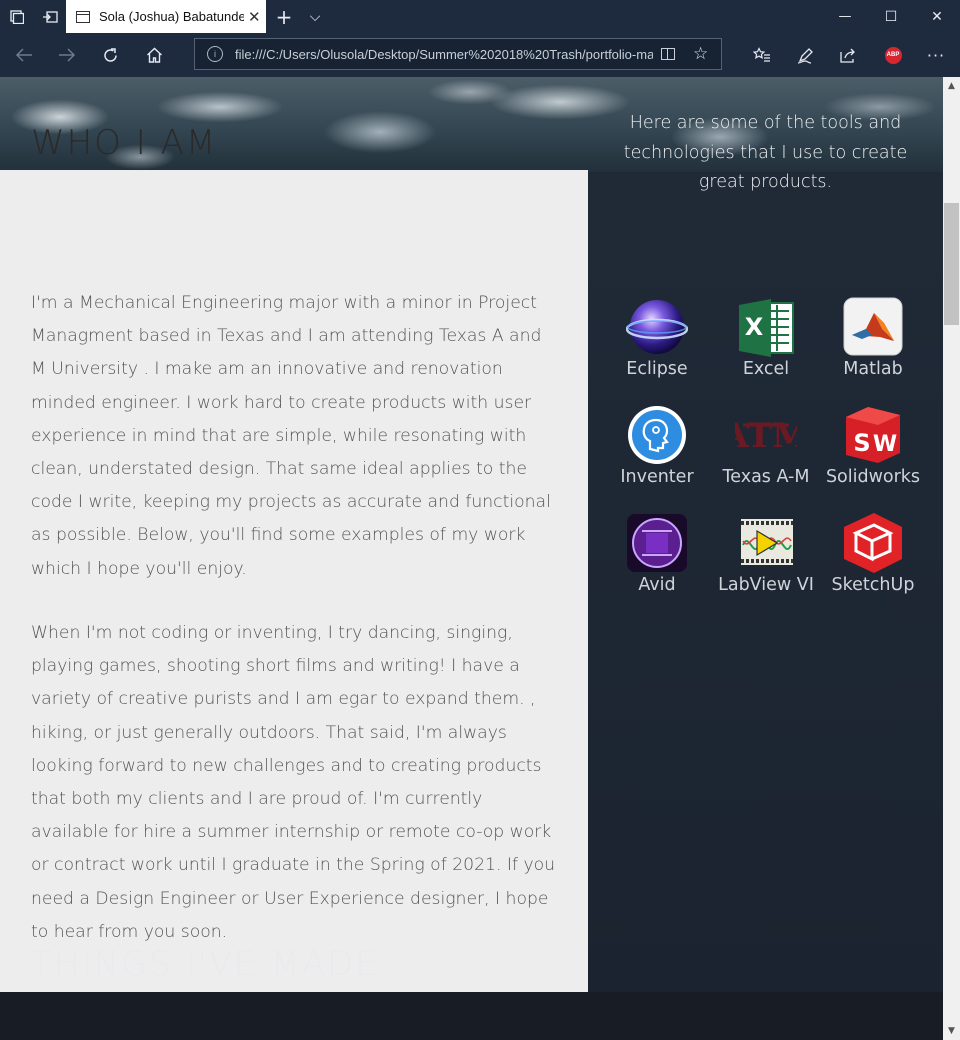  I want to click on tool-labview: LabView VI, so click(766, 554).